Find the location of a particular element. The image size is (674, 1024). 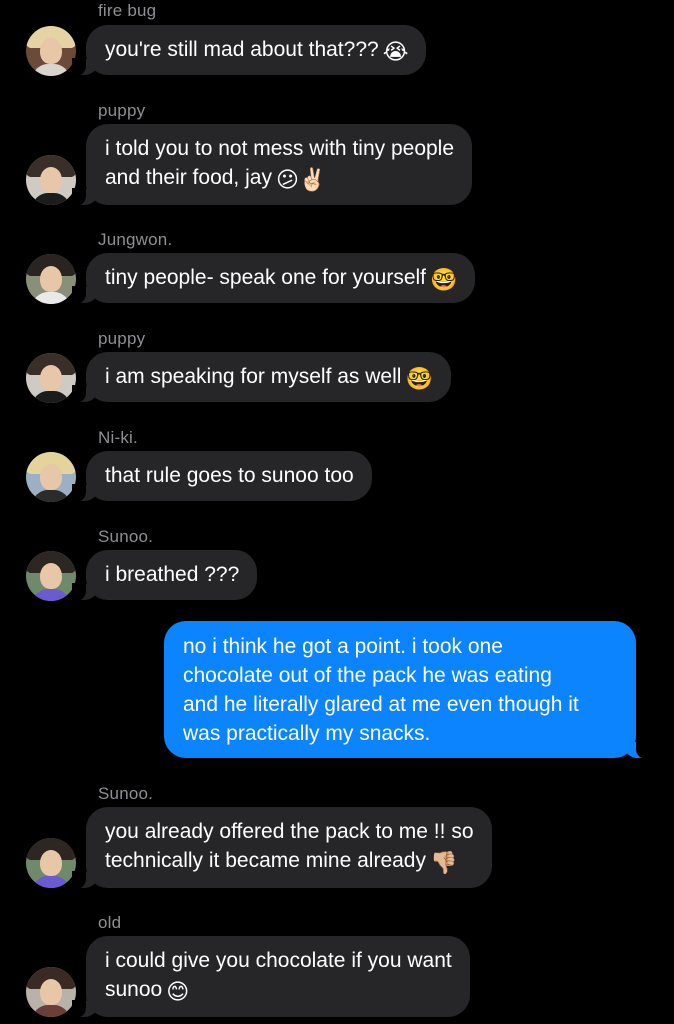

message-text: that rule goes to sunoo too is located at coordinates (229, 475).